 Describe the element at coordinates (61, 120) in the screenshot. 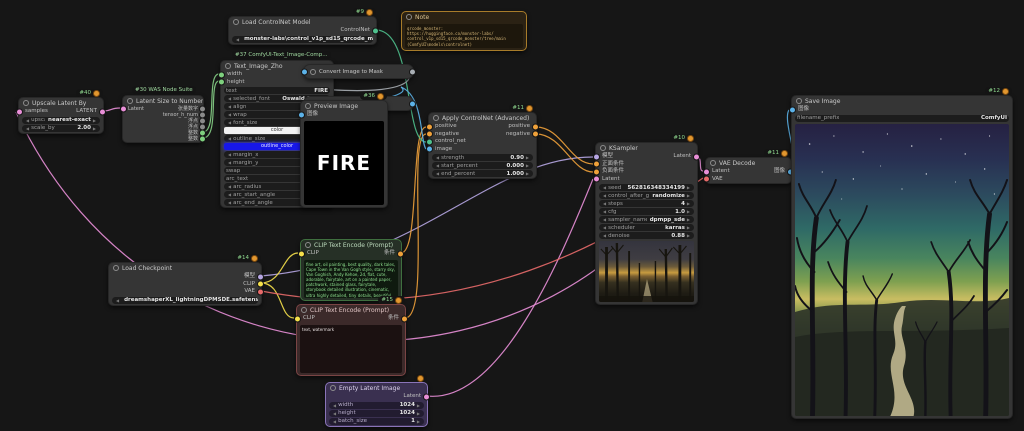

I see `widget-upscale-method: upscale_methodnearest-exact` at that location.